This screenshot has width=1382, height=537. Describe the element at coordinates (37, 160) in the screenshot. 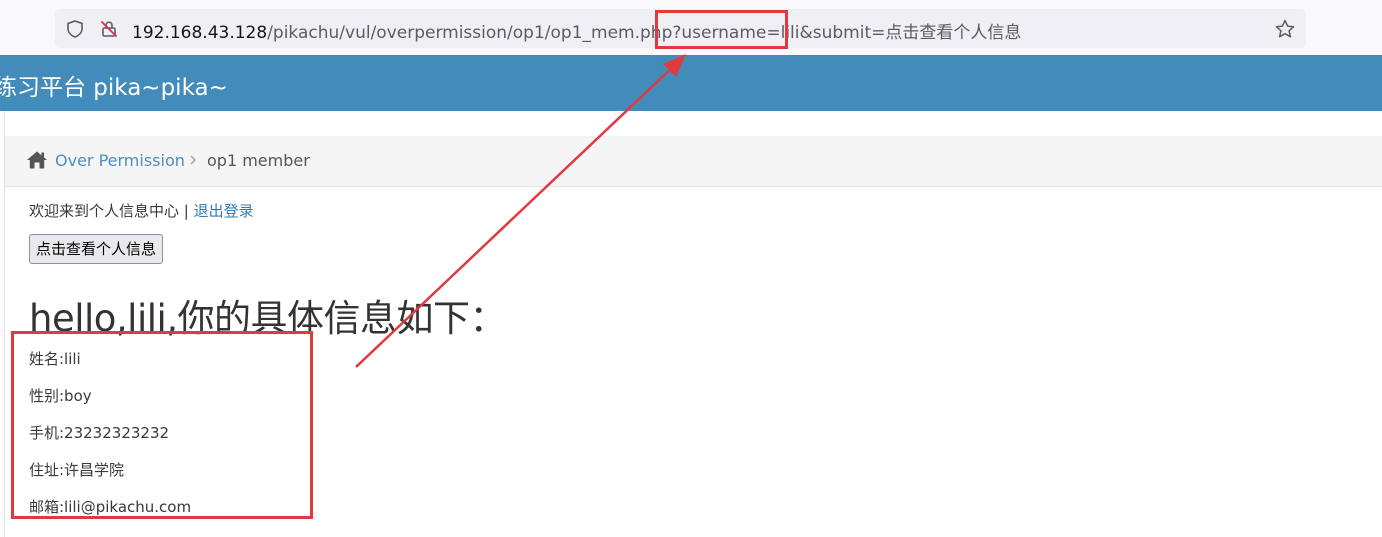

I see `home-icon` at that location.